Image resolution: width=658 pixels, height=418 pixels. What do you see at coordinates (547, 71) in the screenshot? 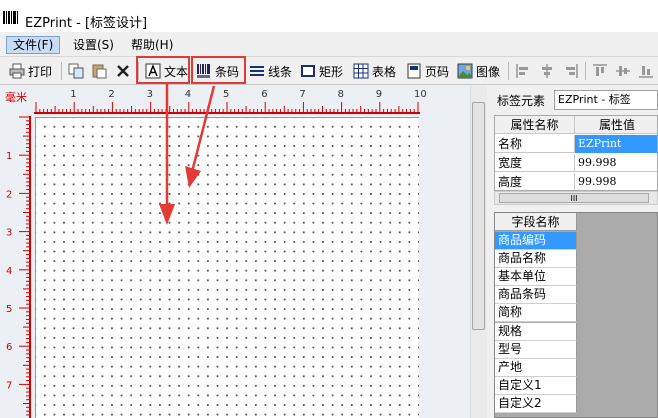
I see `align-center-icon` at bounding box center [547, 71].